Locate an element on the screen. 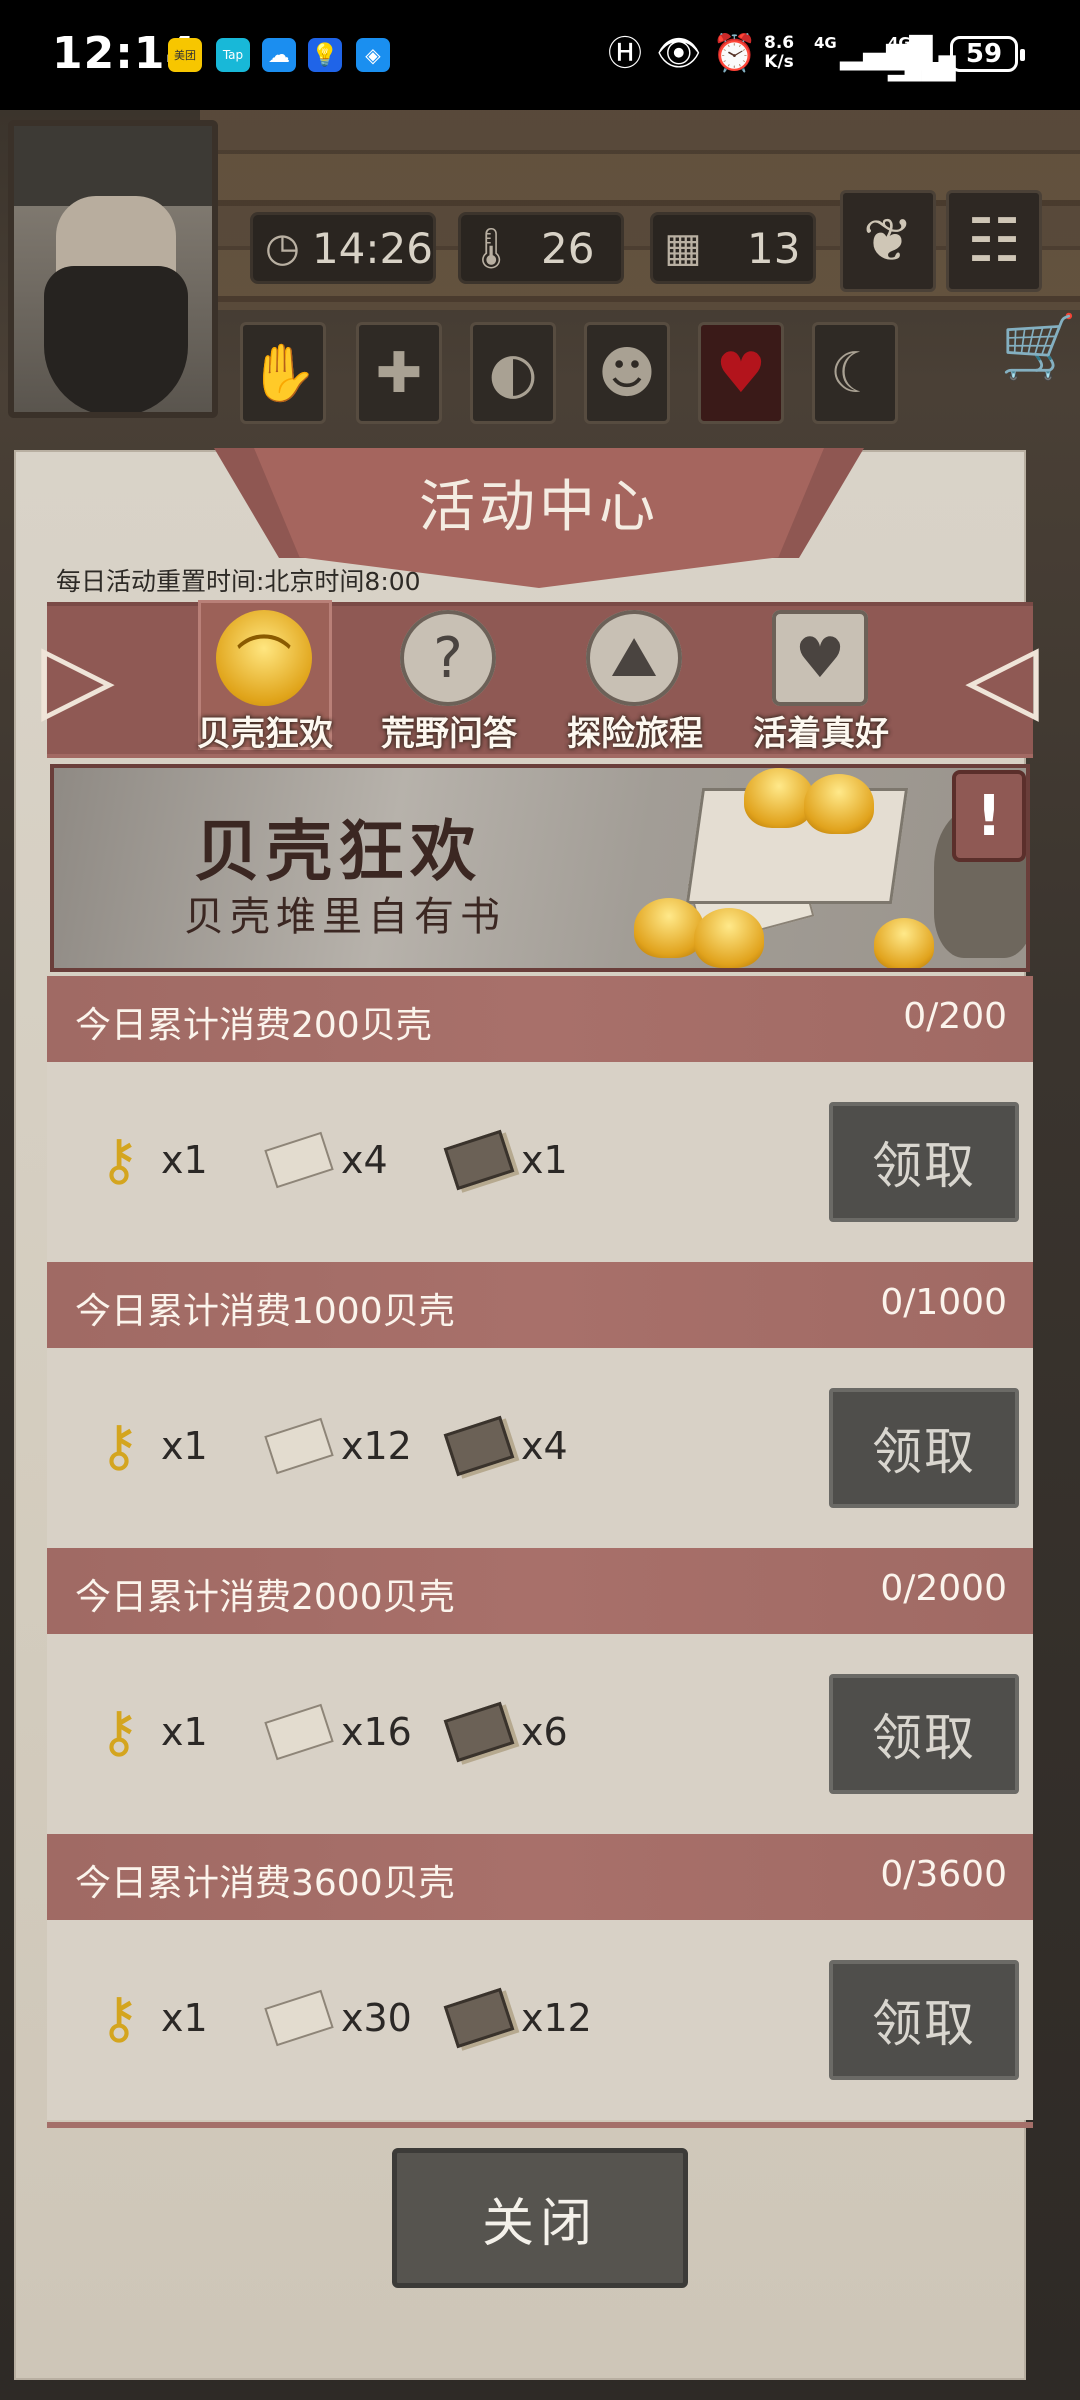 Image resolution: width=1080 pixels, height=2400 pixels. taptap-icon: Tap is located at coordinates (233, 55).